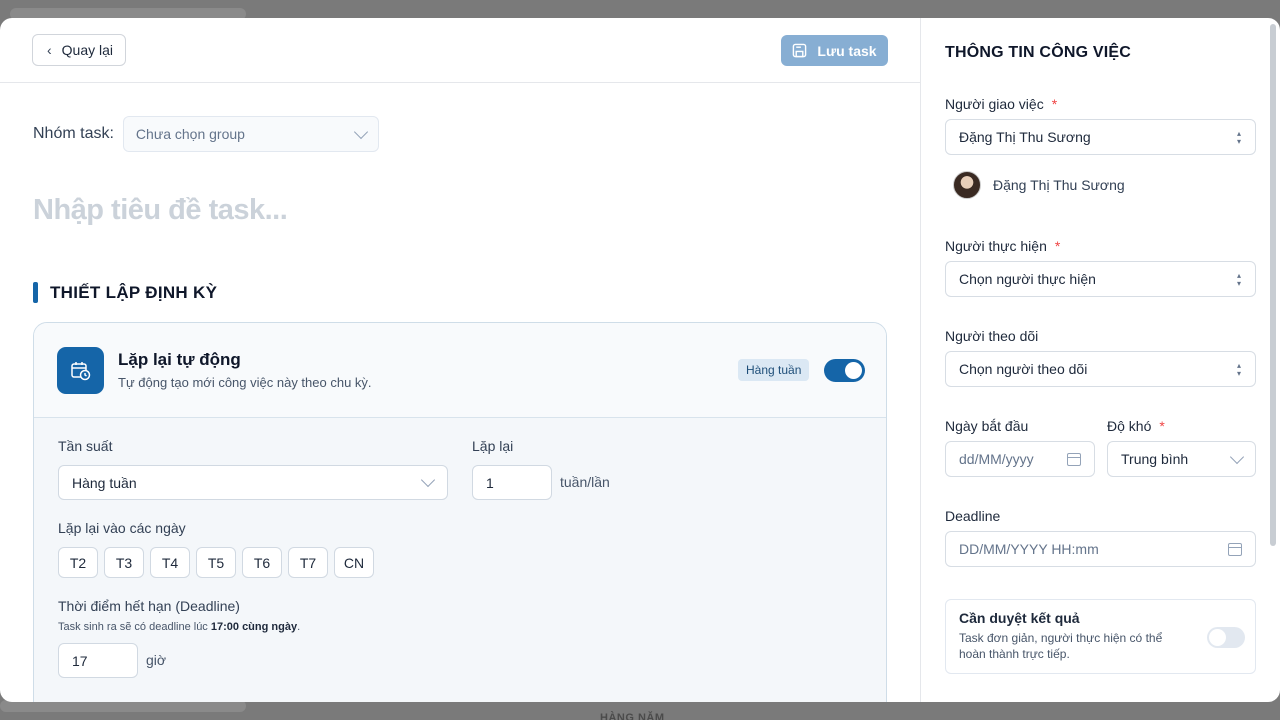 The height and width of the screenshot is (720, 1280). What do you see at coordinates (250, 134) in the screenshot?
I see `group-select: Chưa chọn group` at bounding box center [250, 134].